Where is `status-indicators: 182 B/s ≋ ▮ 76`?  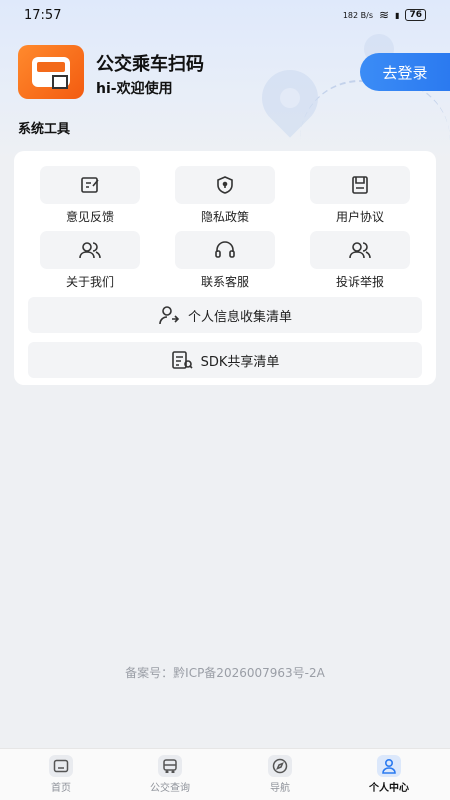
status-indicators: 182 B/s ≋ ▮ 76 is located at coordinates (384, 15).